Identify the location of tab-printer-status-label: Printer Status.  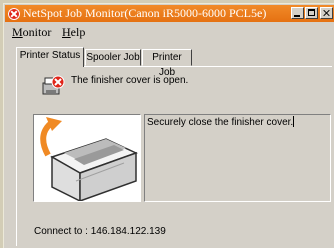
(50, 55).